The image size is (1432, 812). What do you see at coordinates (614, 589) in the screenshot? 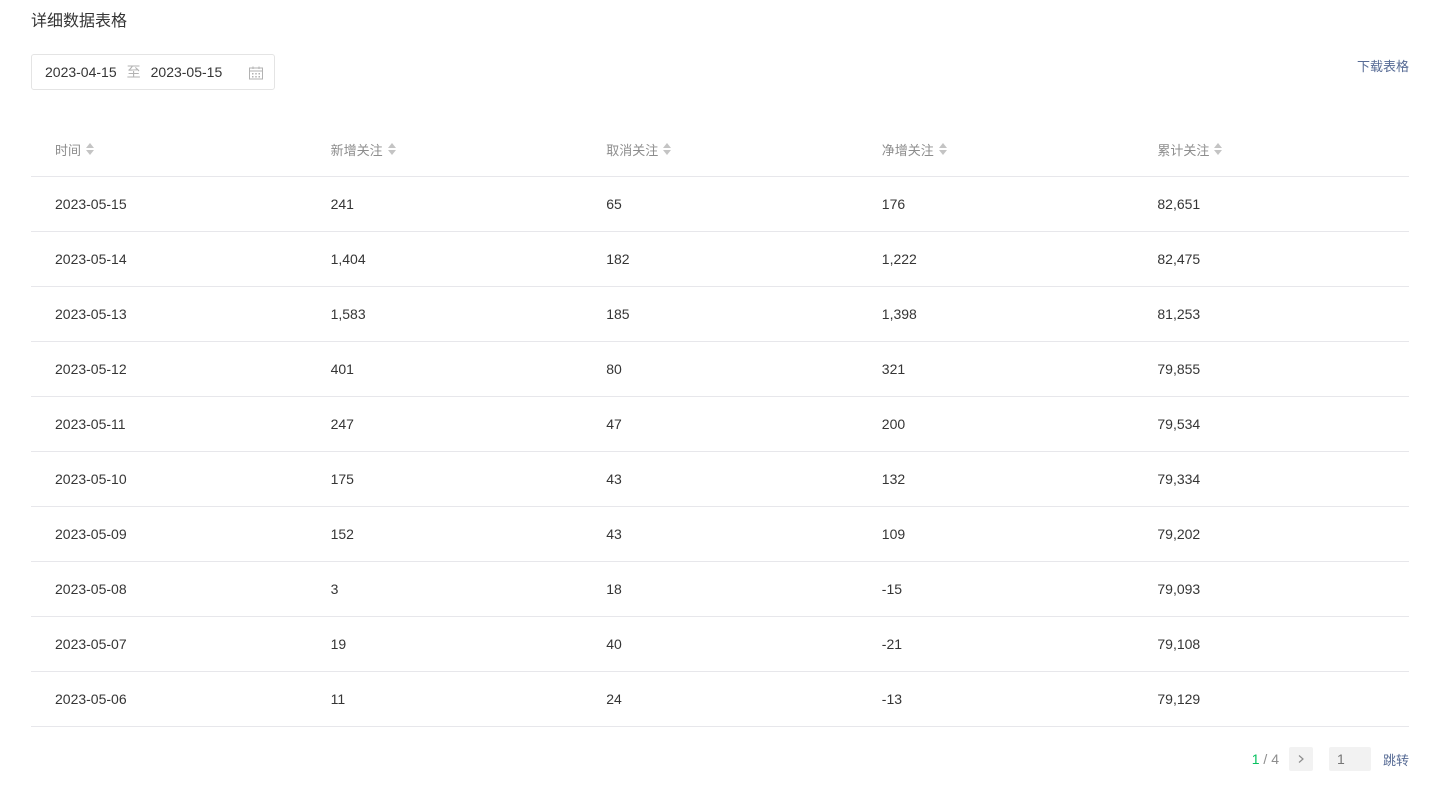
I see `table-cell-col-unfollows: 18` at bounding box center [614, 589].